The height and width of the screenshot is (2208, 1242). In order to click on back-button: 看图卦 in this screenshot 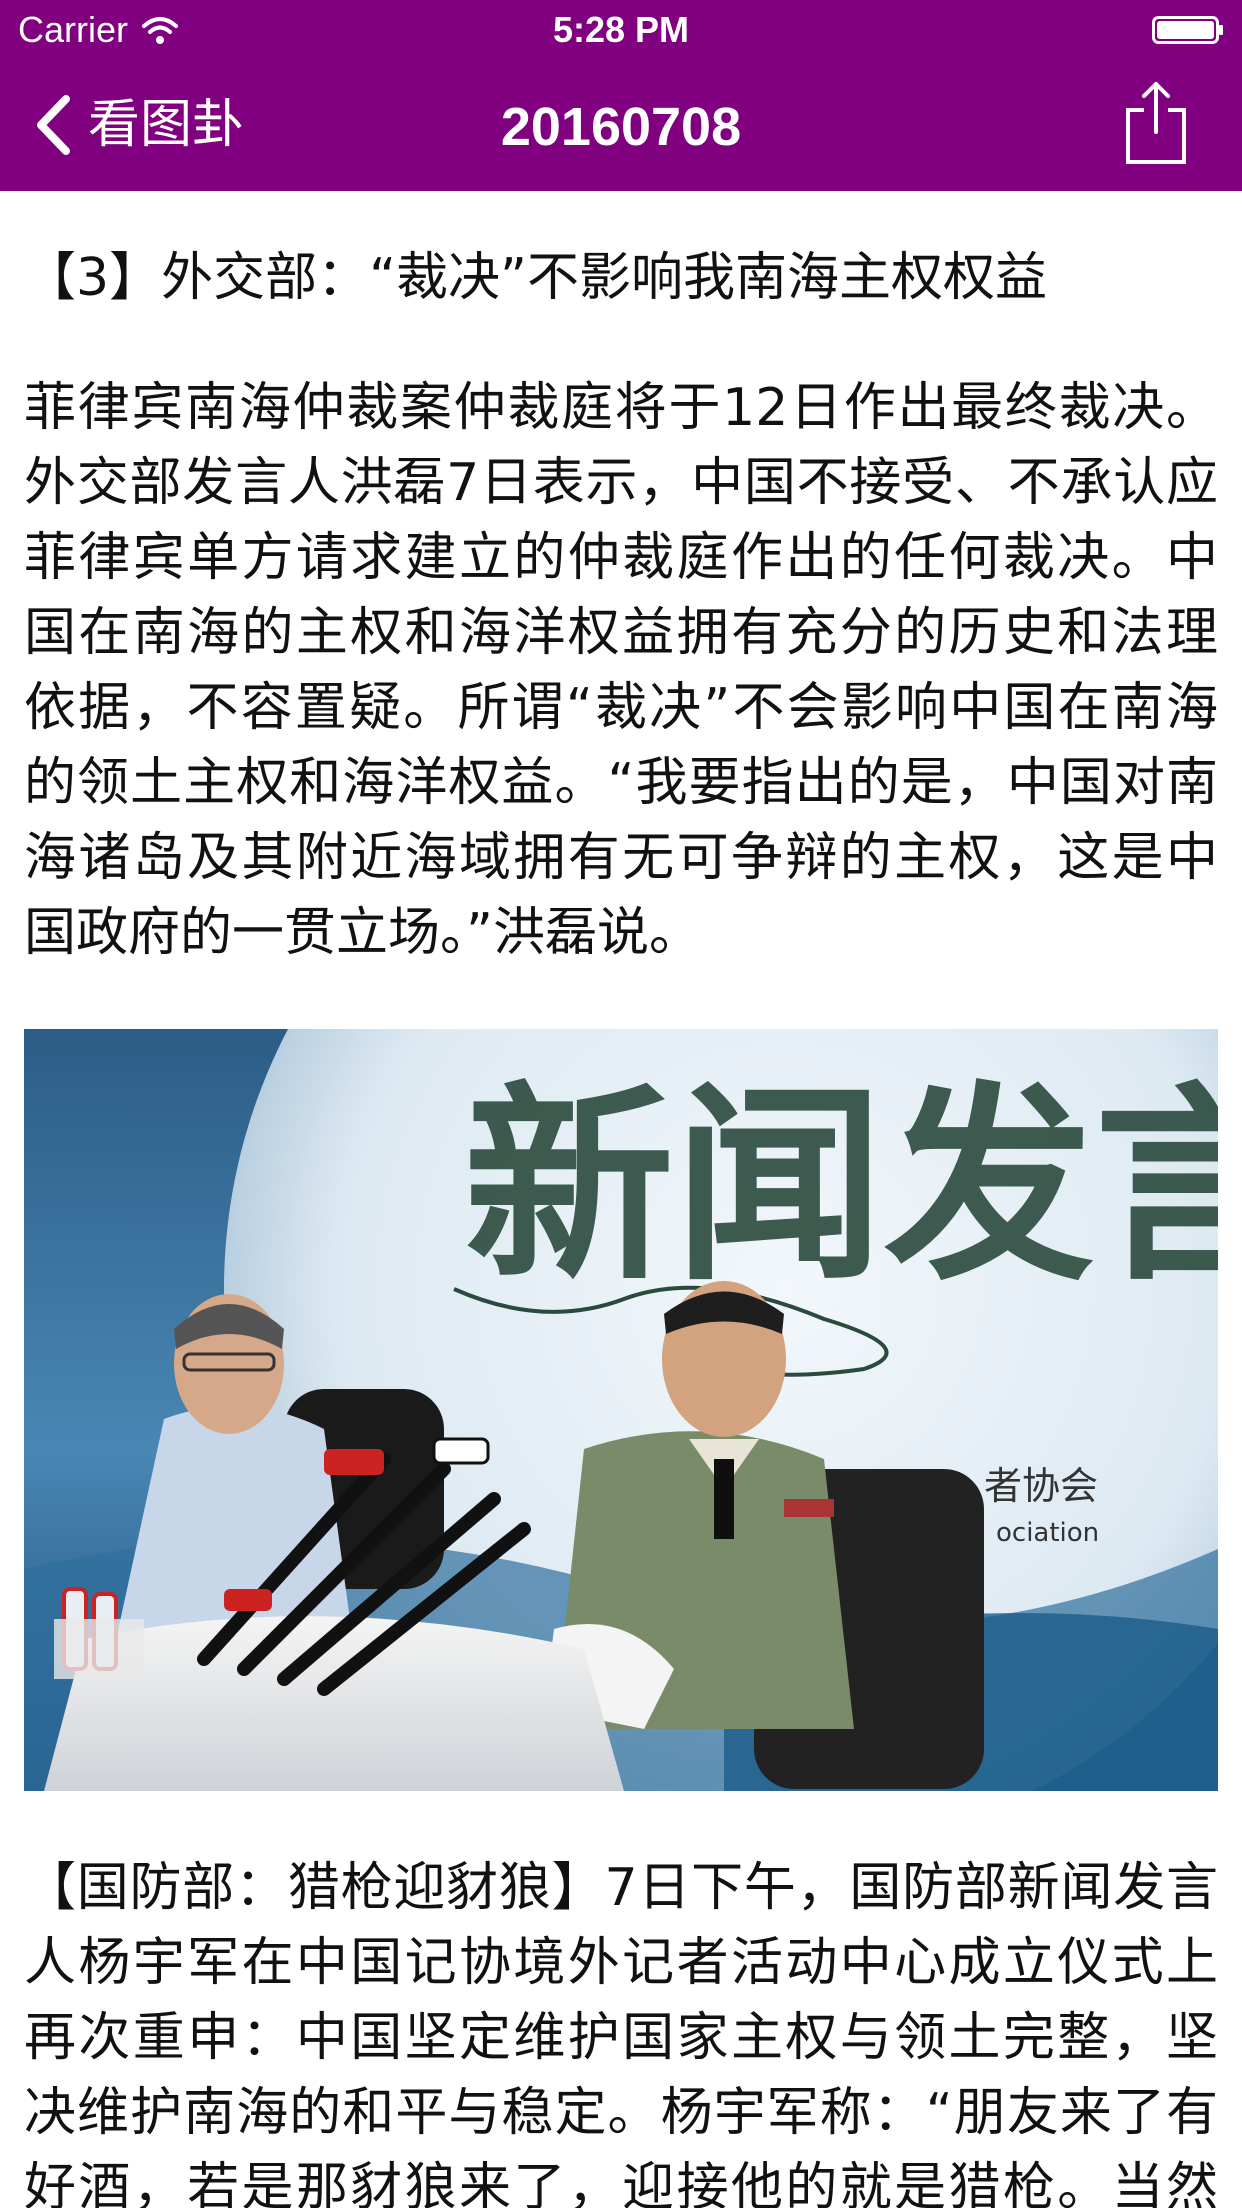, I will do `click(139, 125)`.